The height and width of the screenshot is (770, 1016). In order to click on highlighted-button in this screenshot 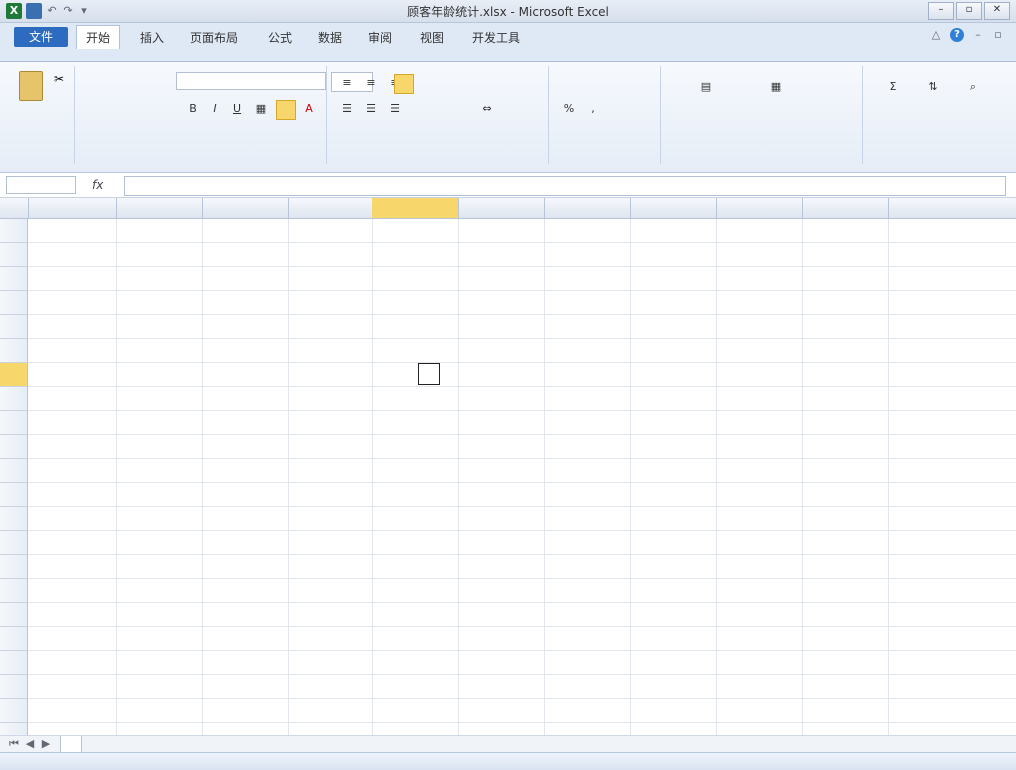, I will do `click(404, 84)`.